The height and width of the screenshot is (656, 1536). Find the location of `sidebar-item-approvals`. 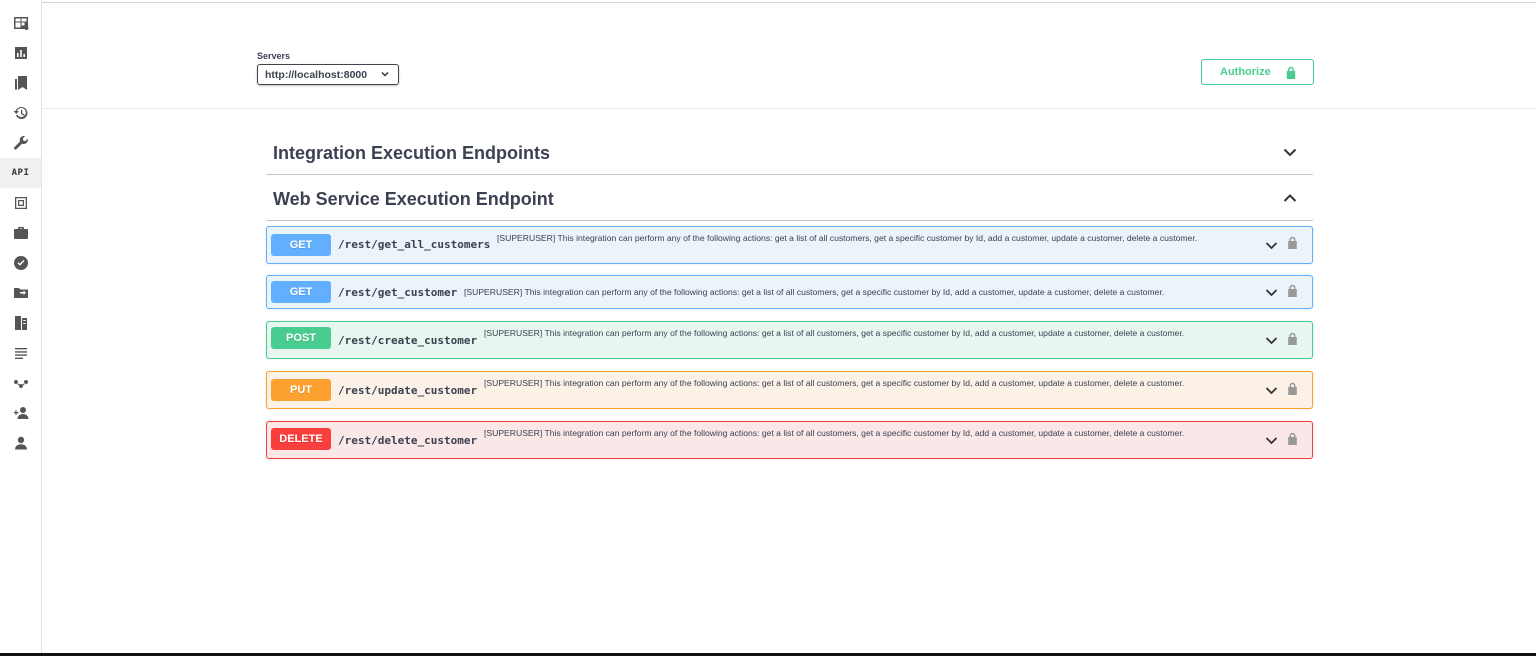

sidebar-item-approvals is located at coordinates (20, 263).